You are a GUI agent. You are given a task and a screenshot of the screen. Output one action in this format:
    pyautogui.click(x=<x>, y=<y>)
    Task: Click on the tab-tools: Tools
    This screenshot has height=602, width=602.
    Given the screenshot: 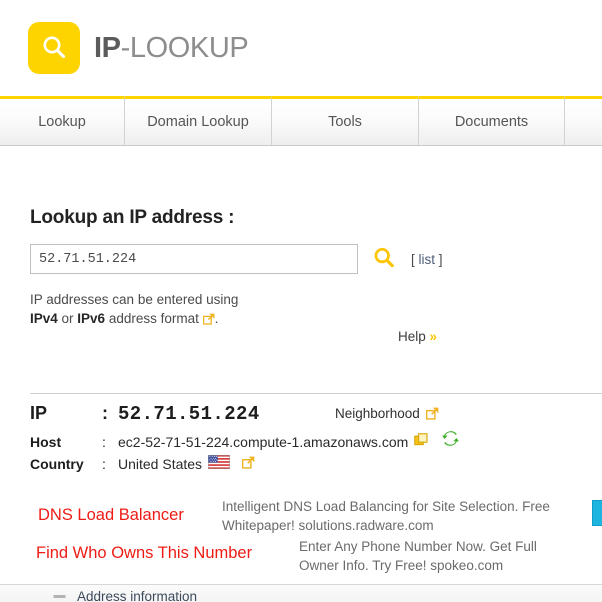 What is the action you would take?
    pyautogui.click(x=345, y=120)
    